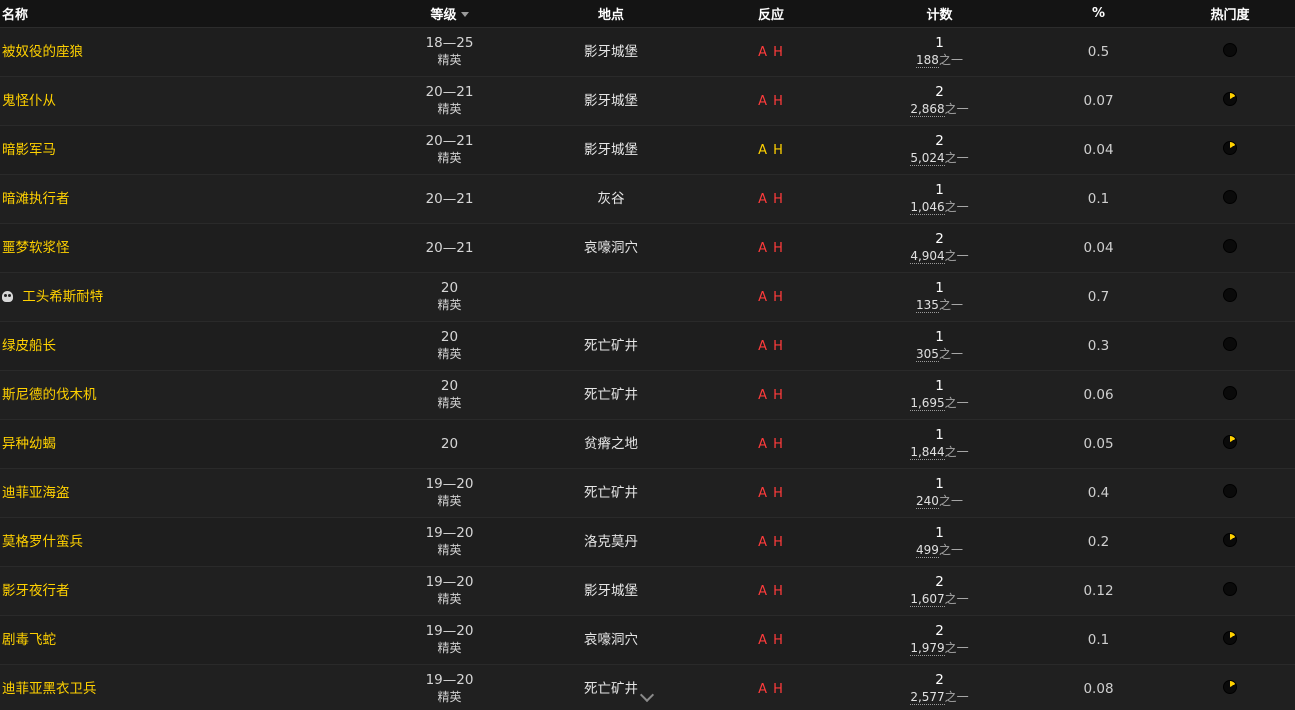  I want to click on npc-link: 暗影军马, so click(29, 150).